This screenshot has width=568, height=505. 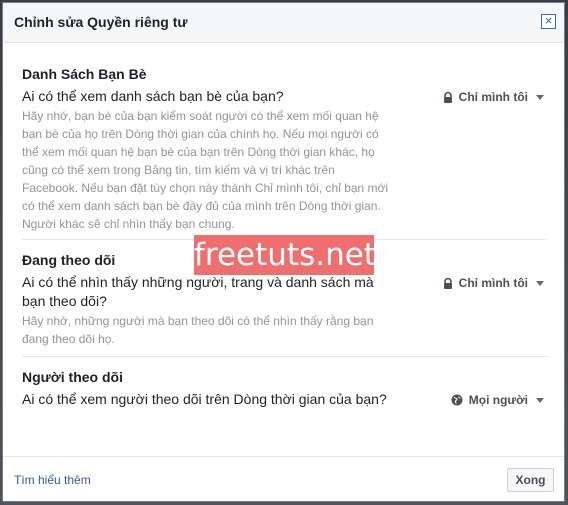 What do you see at coordinates (153, 96) in the screenshot?
I see `section-question: Ai có thể xem danh sách bạn bè của bạn?` at bounding box center [153, 96].